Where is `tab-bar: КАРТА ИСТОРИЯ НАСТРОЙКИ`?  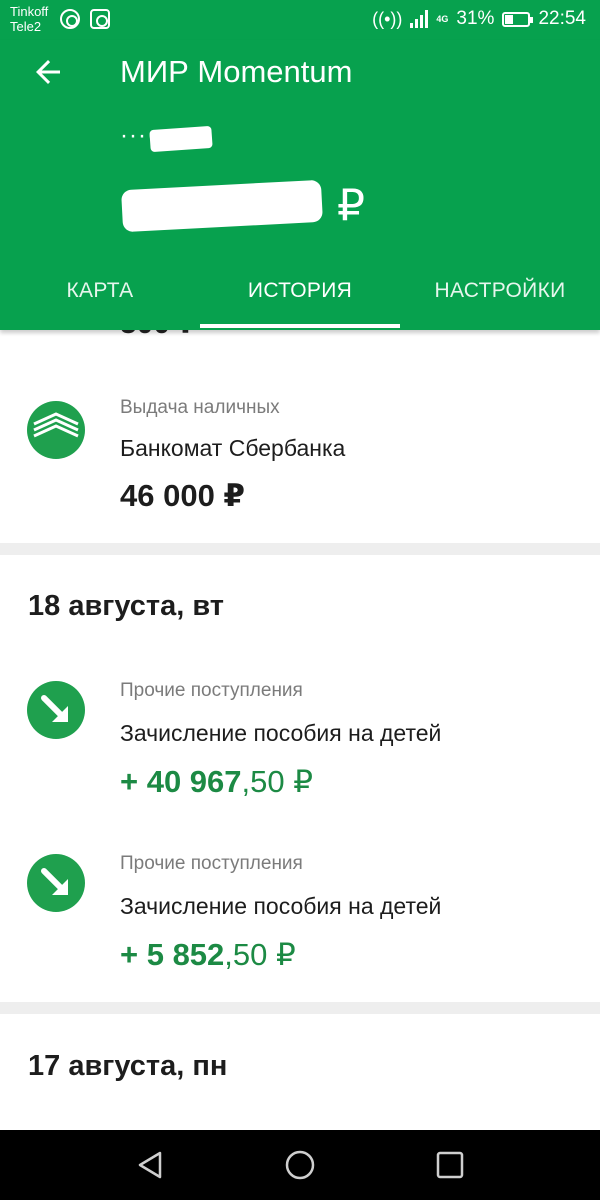
tab-bar: КАРТА ИСТОРИЯ НАСТРОЙКИ is located at coordinates (300, 299).